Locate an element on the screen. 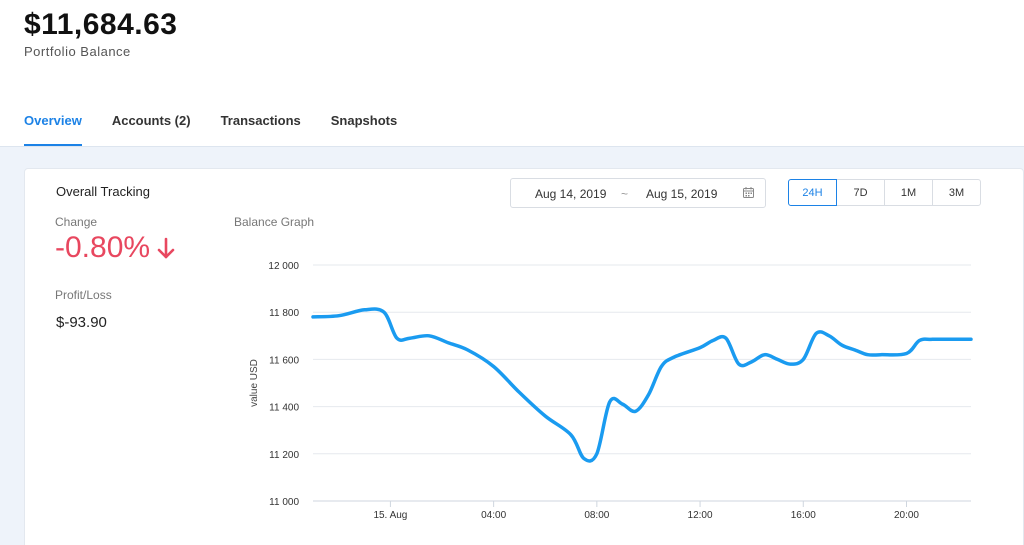 The image size is (1024, 545). y-tick-label: 11 600 is located at coordinates (284, 360).